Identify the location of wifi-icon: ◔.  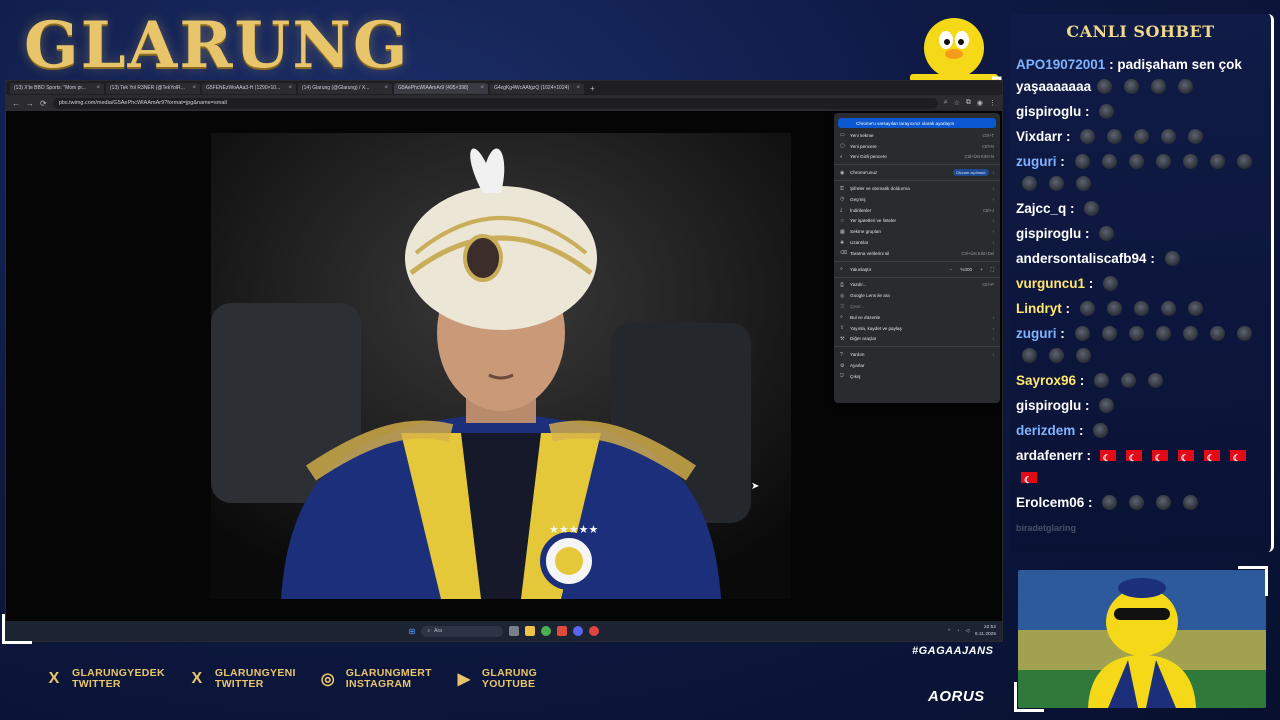
(957, 631).